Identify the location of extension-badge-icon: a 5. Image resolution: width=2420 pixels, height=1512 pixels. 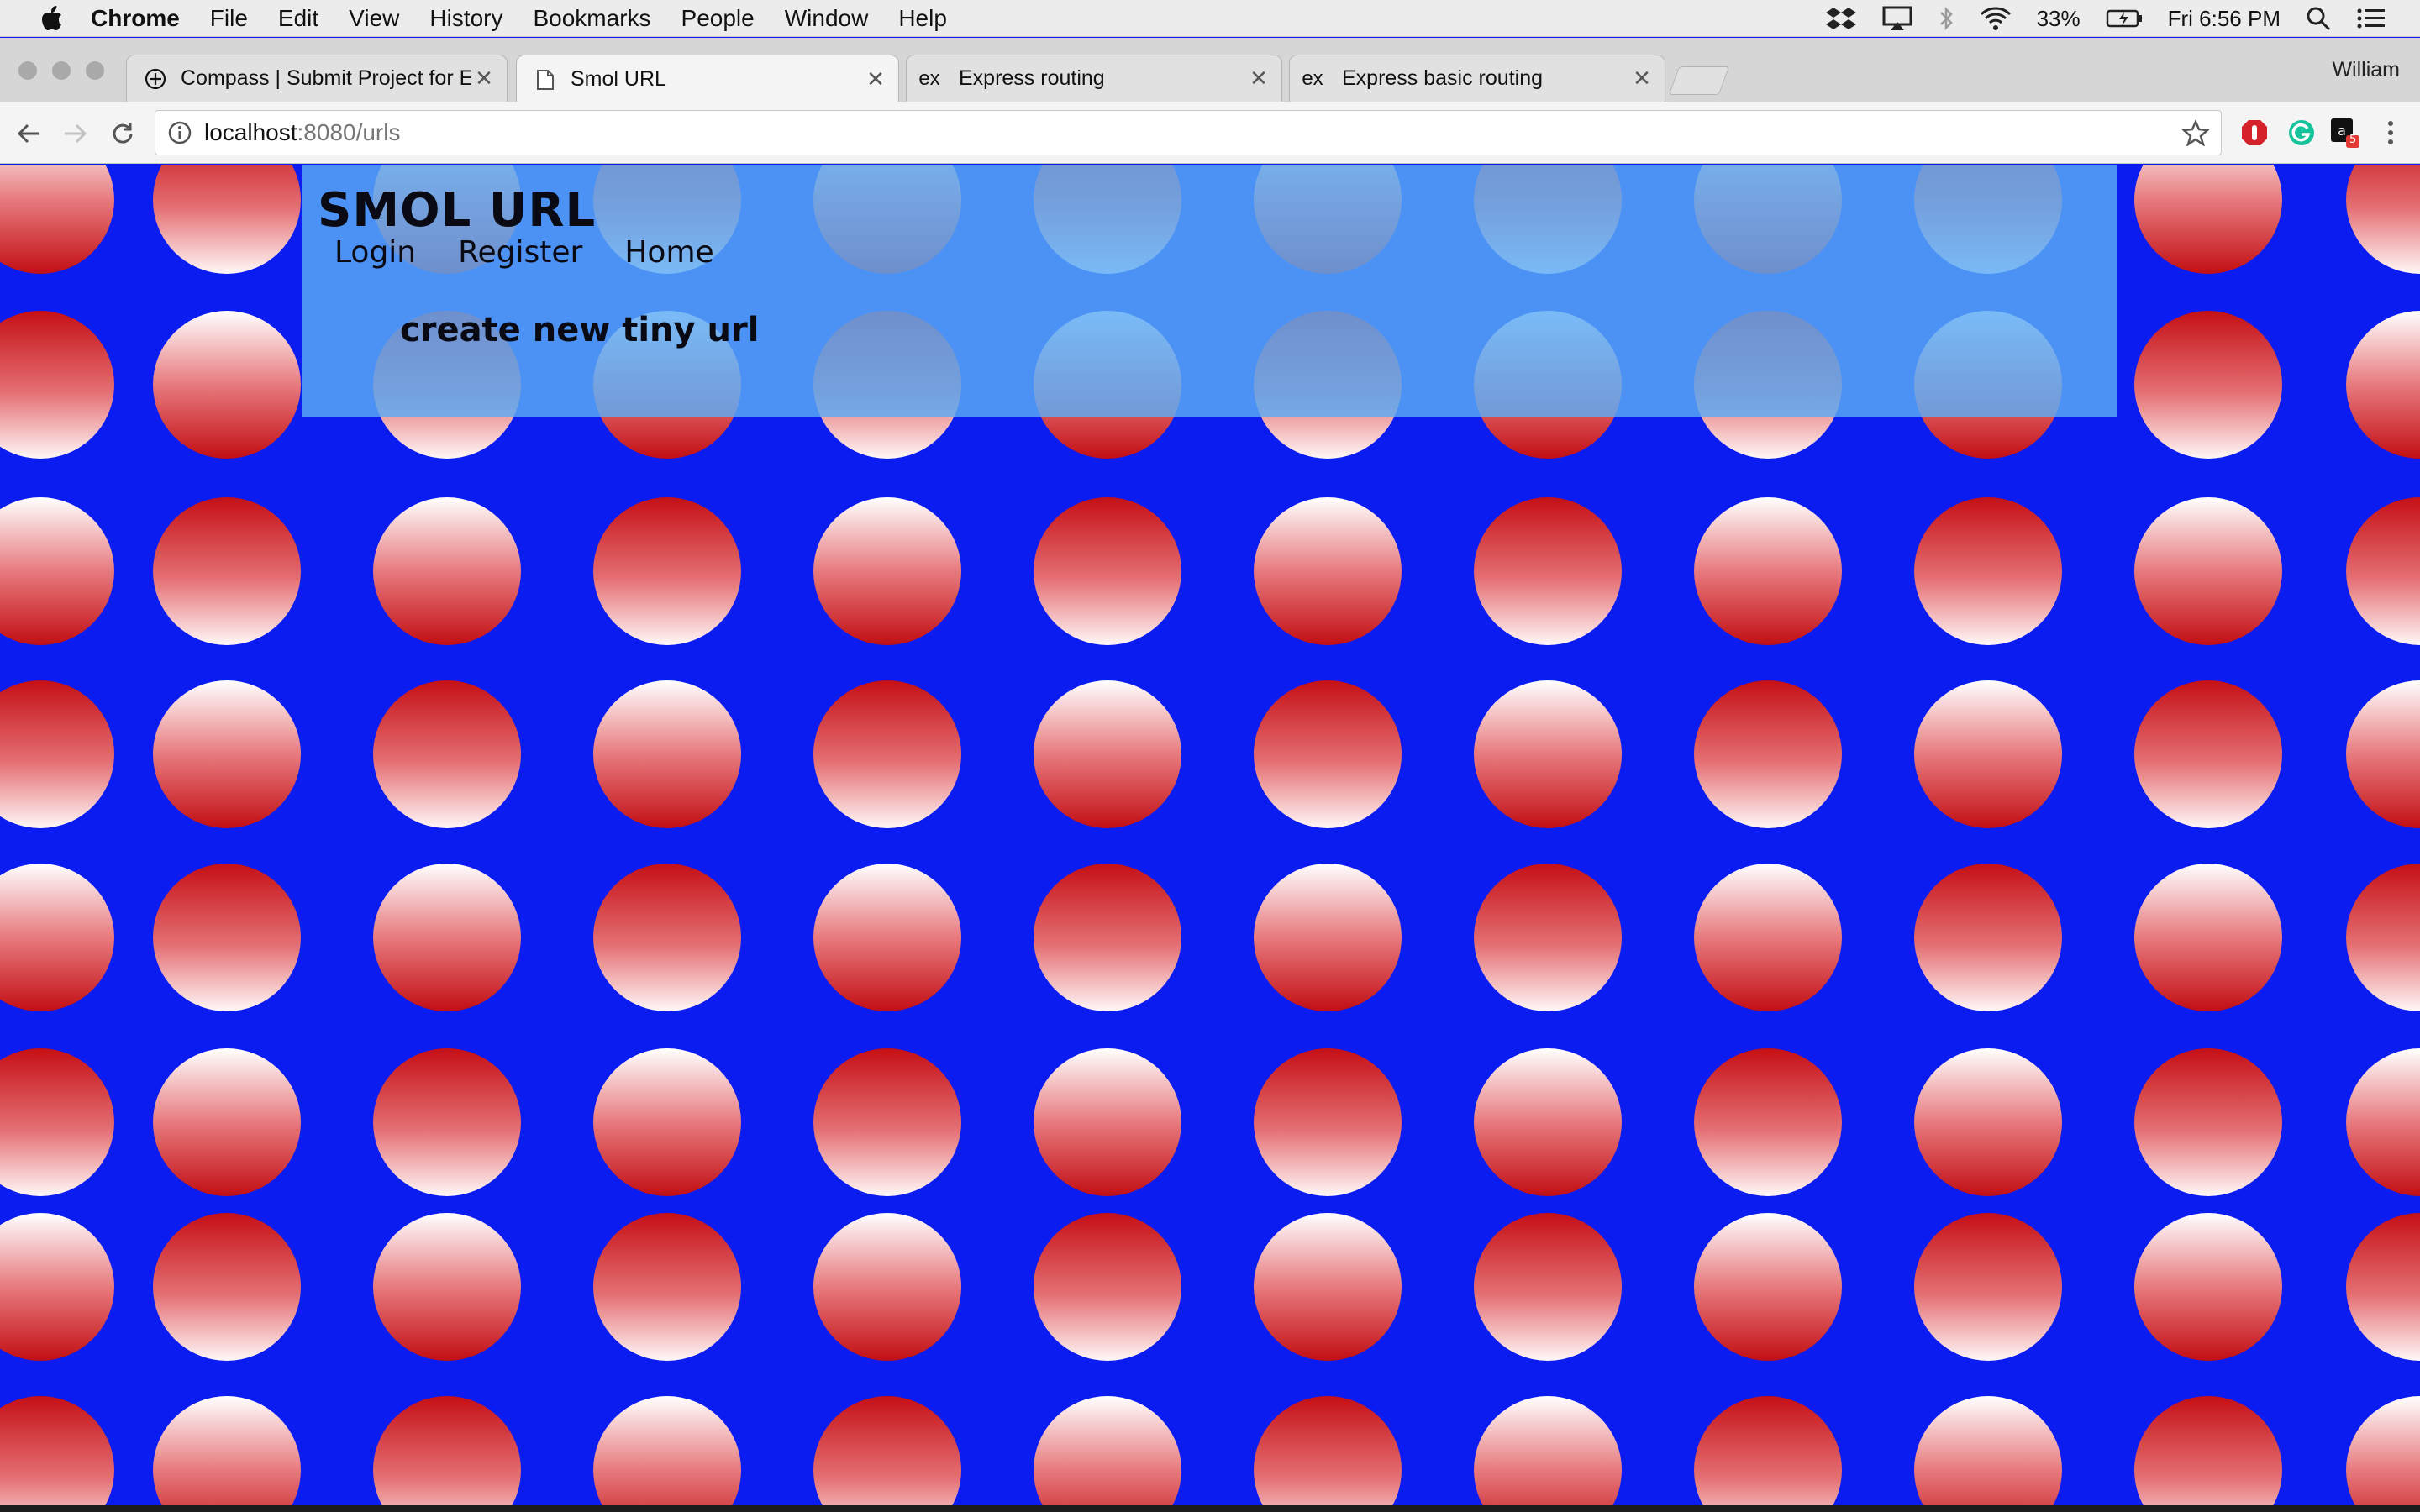
(2345, 133).